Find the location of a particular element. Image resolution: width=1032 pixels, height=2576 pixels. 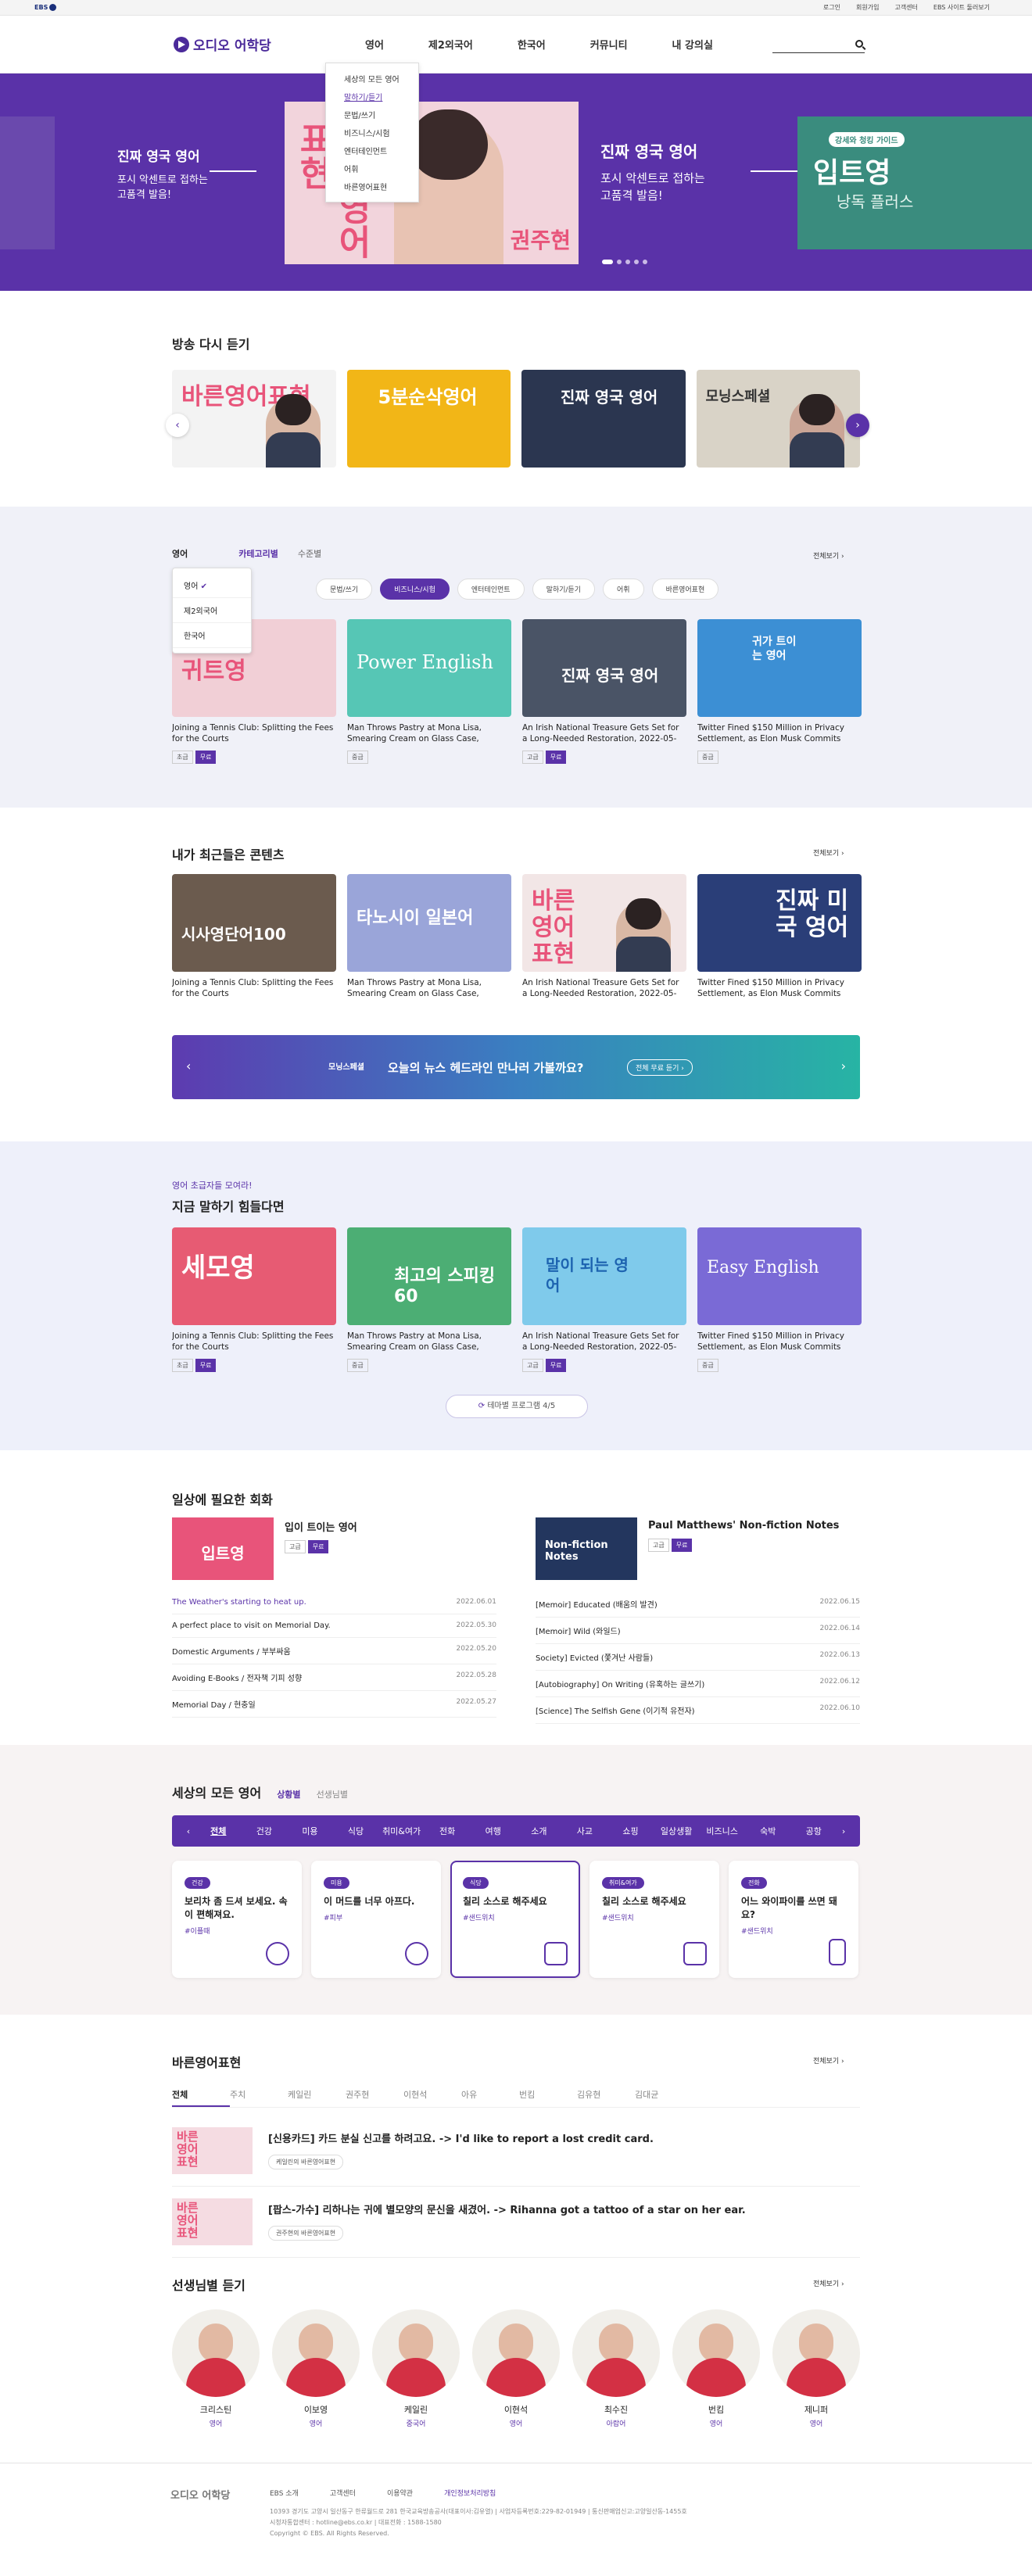

dropdown-item: 문법/쓰기 is located at coordinates (372, 115).